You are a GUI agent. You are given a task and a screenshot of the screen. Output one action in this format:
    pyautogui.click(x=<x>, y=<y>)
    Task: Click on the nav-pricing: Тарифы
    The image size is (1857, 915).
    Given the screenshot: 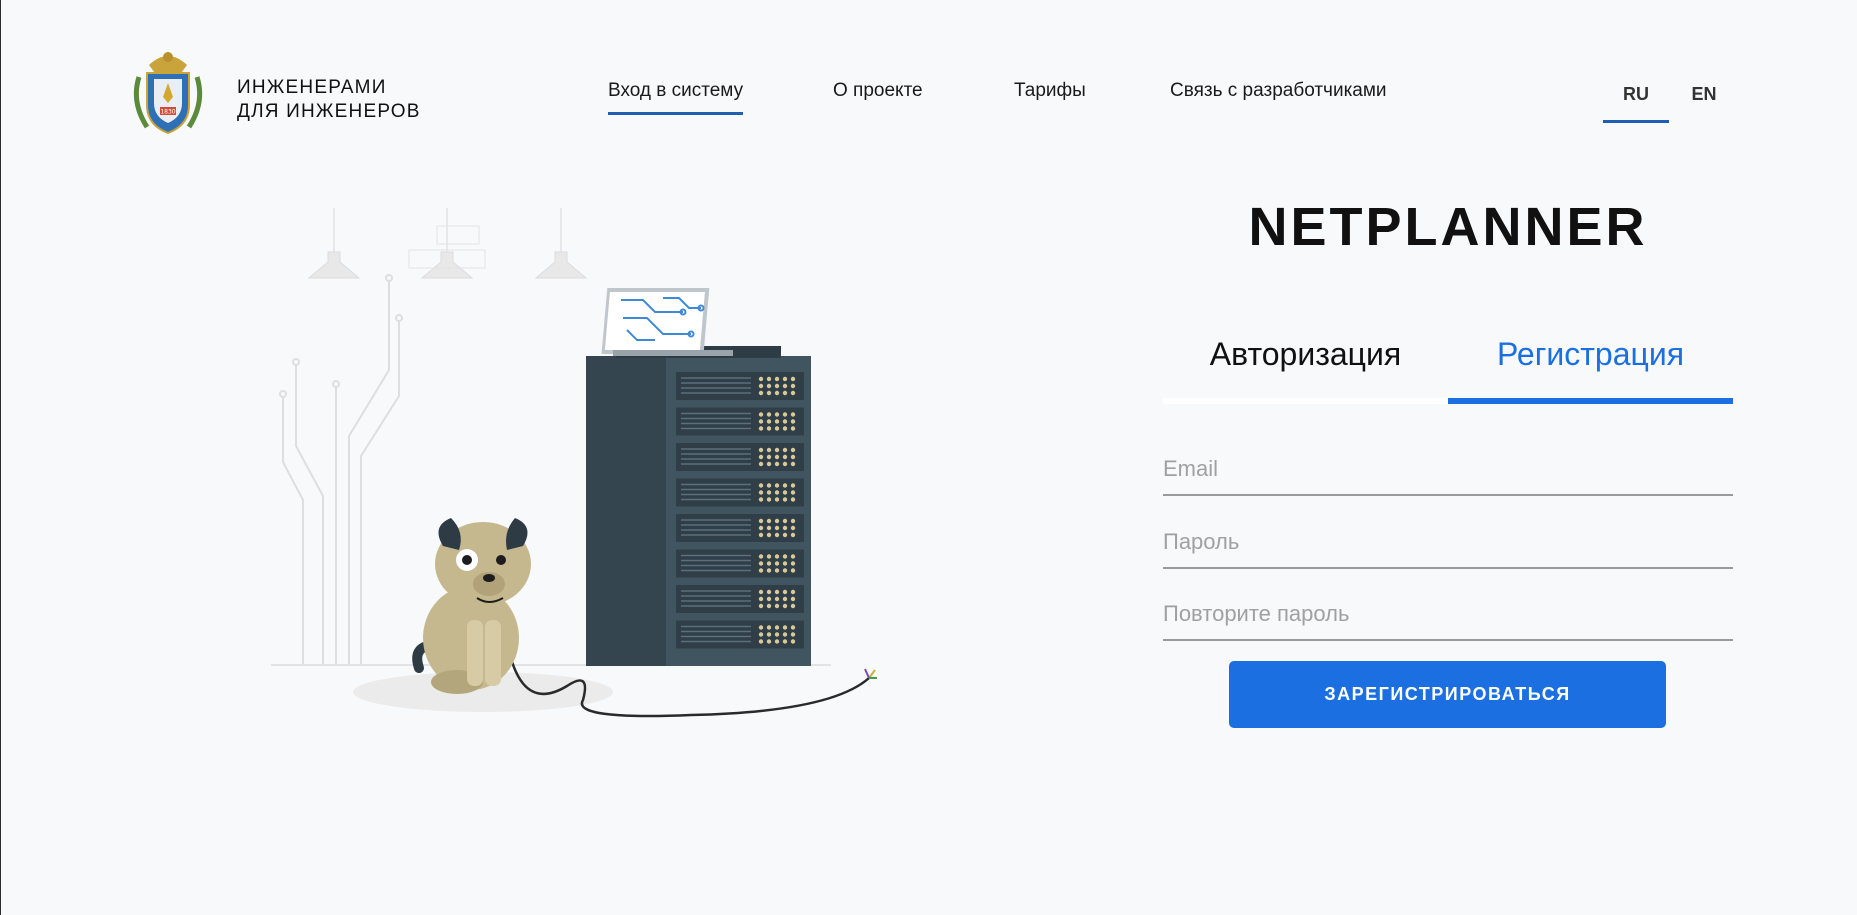 What is the action you would take?
    pyautogui.click(x=1050, y=96)
    